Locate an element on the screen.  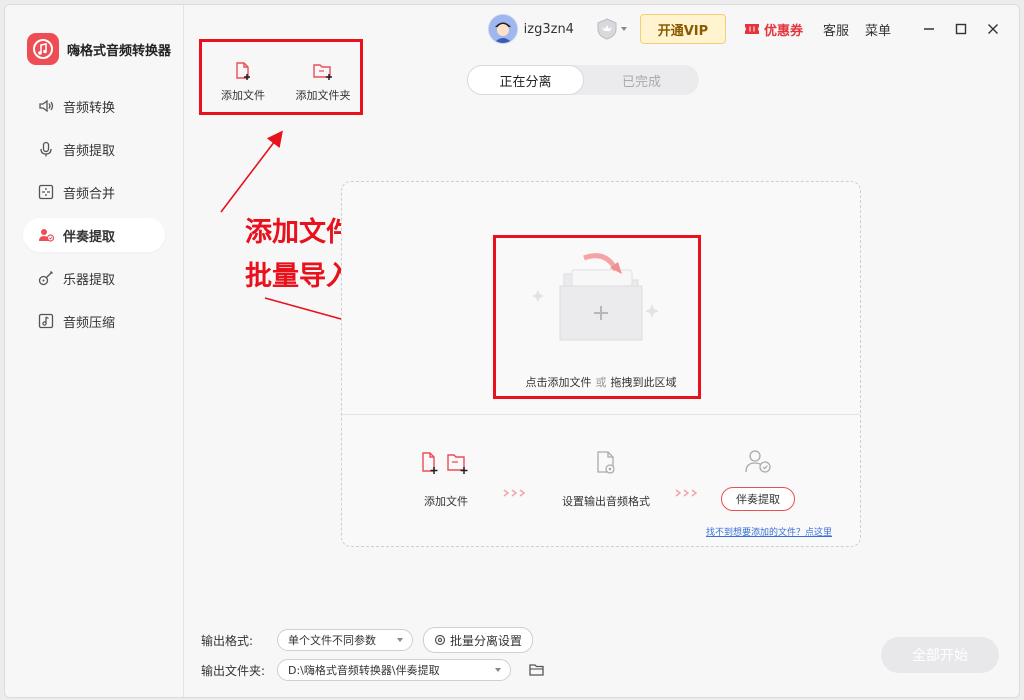
output-format-select: 单个文件不同参数 is located at coordinates (345, 640).